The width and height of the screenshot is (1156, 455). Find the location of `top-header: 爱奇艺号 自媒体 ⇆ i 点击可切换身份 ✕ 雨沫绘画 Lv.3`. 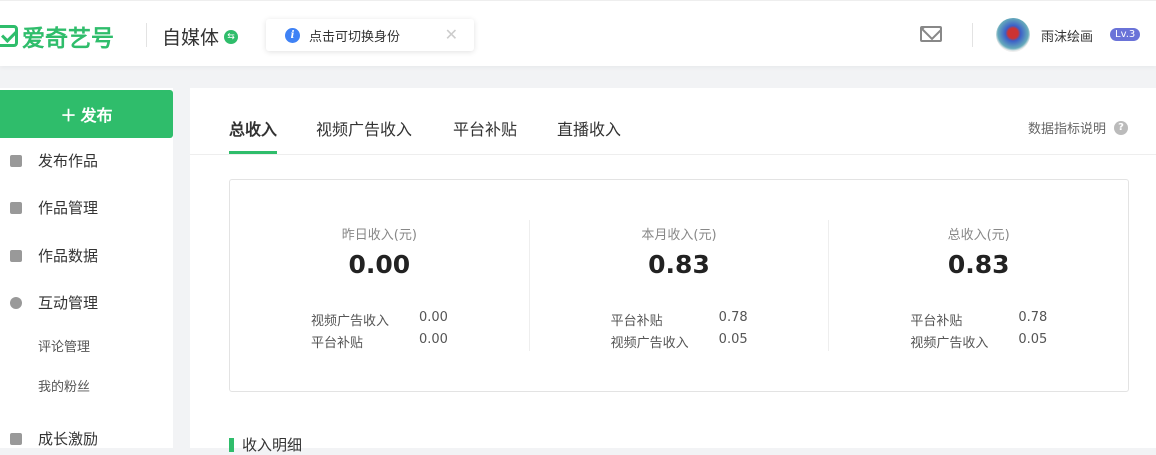

top-header: 爱奇艺号 自媒体 ⇆ i 点击可切换身份 ✕ 雨沫绘画 Lv.3 is located at coordinates (578, 33).